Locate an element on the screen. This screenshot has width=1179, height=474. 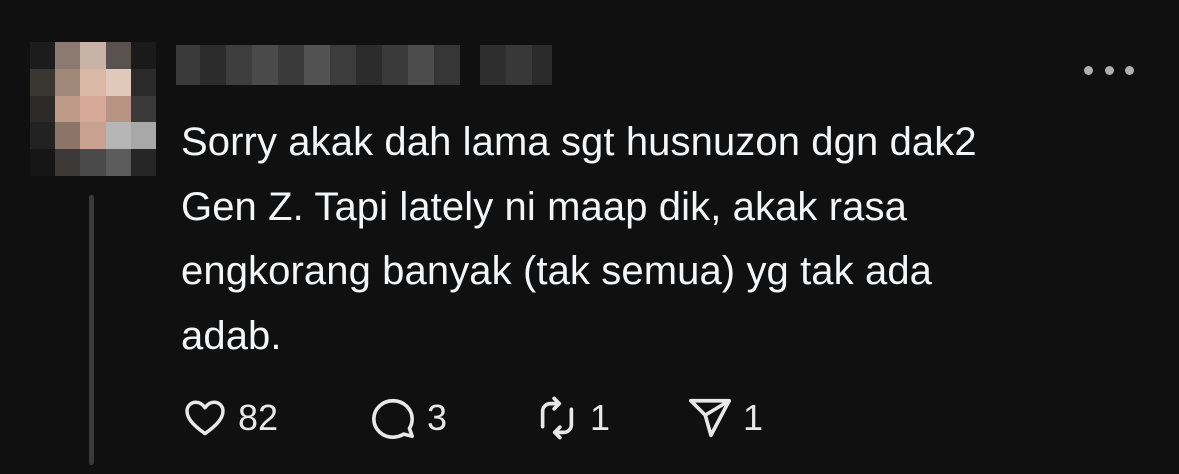
comment-icon is located at coordinates (393, 418).